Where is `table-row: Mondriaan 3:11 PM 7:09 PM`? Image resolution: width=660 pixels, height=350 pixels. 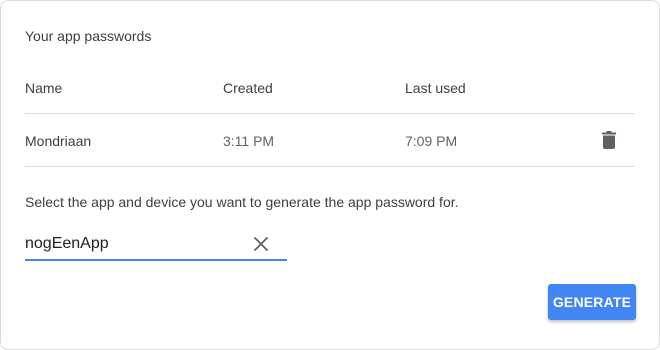 table-row: Mondriaan 3:11 PM 7:09 PM is located at coordinates (330, 140).